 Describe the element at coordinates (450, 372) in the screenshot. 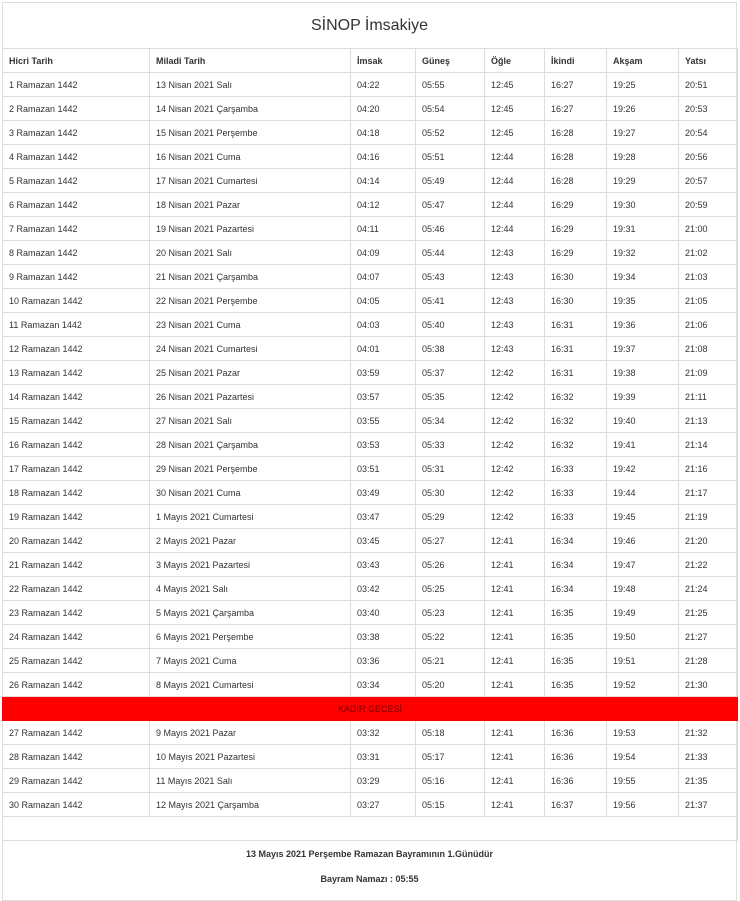

I see `gunes-cell: 05:37` at that location.